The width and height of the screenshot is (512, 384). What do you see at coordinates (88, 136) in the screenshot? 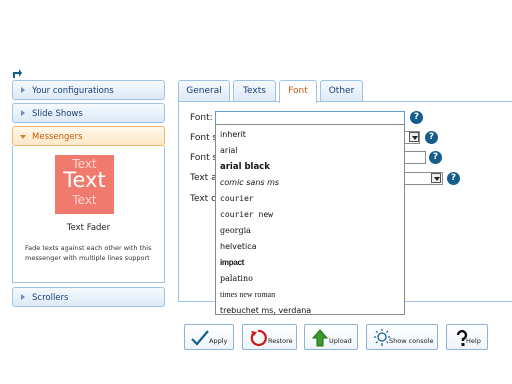
I see `sidebar-item-messengers: Messengers` at bounding box center [88, 136].